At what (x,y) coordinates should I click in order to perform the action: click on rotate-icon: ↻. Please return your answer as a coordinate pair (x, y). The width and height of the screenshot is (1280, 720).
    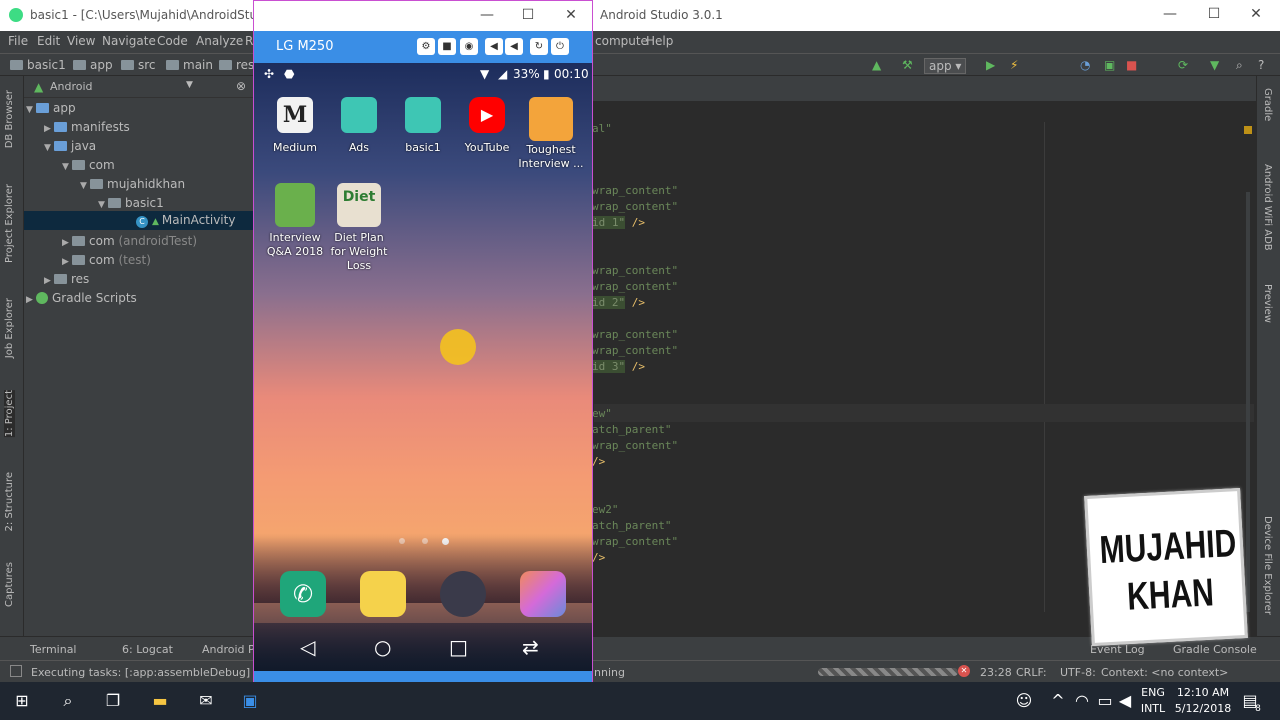
    Looking at the image, I should click on (539, 46).